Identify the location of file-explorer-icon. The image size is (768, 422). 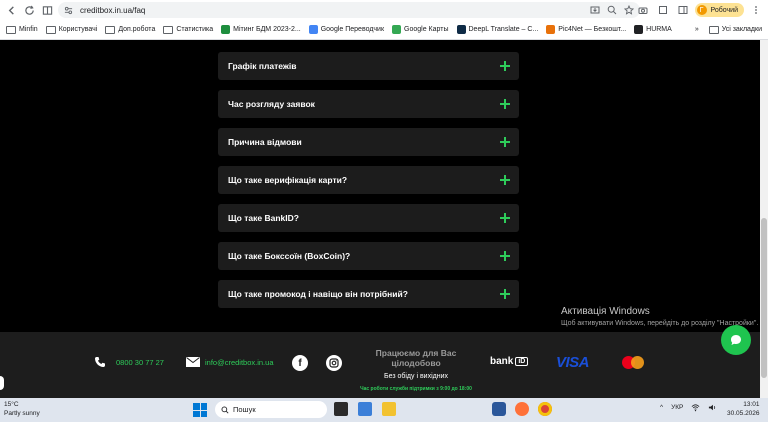
(389, 409).